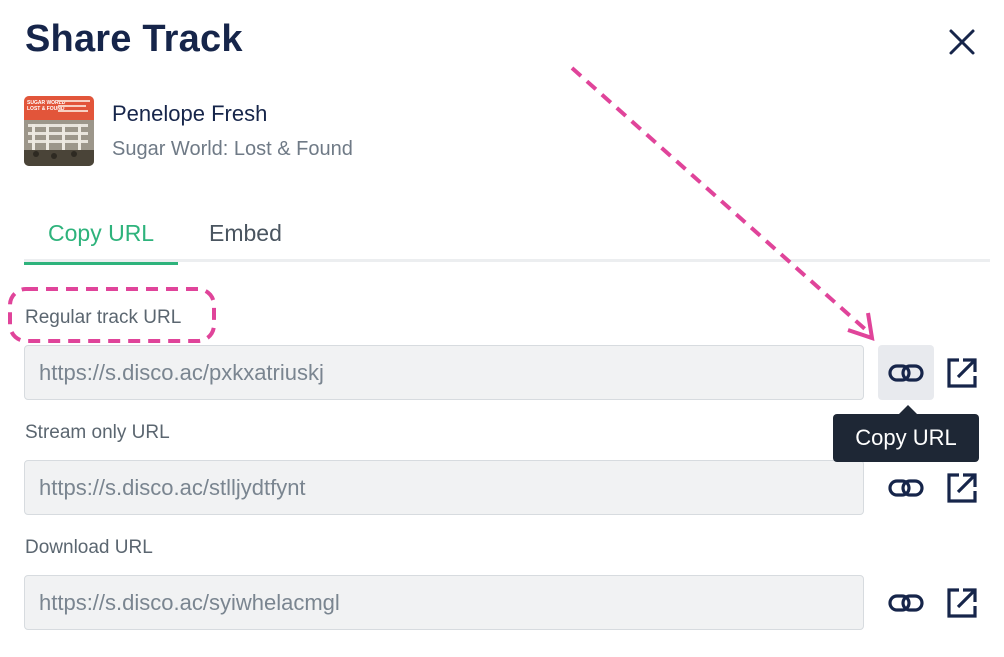 The width and height of the screenshot is (1004, 657). I want to click on open-regular-url-button, so click(962, 372).